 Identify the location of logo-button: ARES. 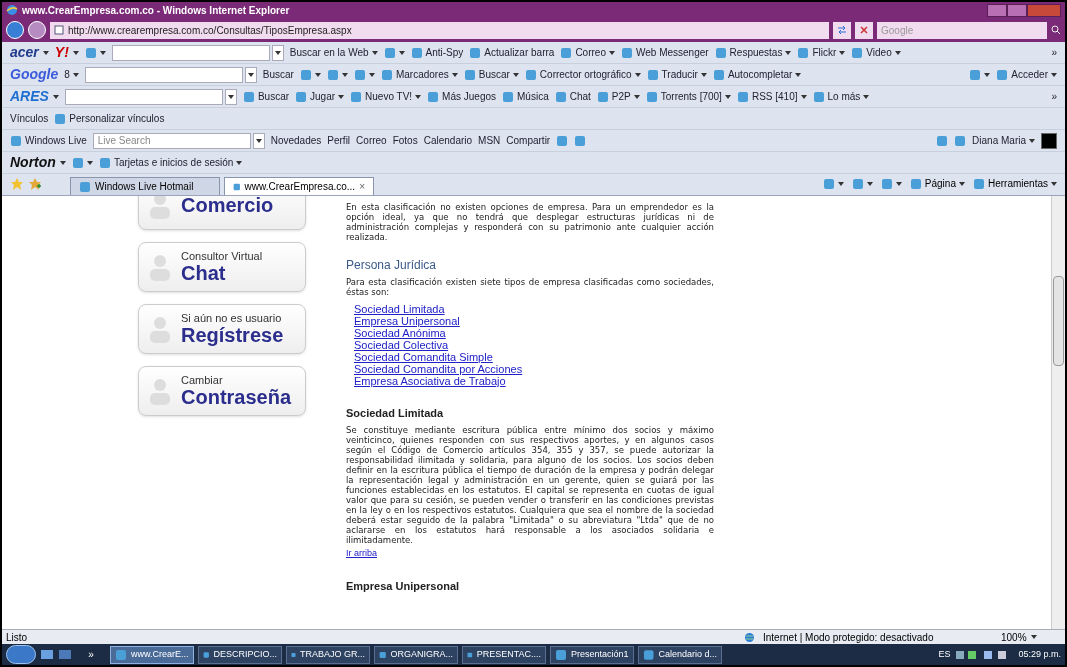
(34, 96).